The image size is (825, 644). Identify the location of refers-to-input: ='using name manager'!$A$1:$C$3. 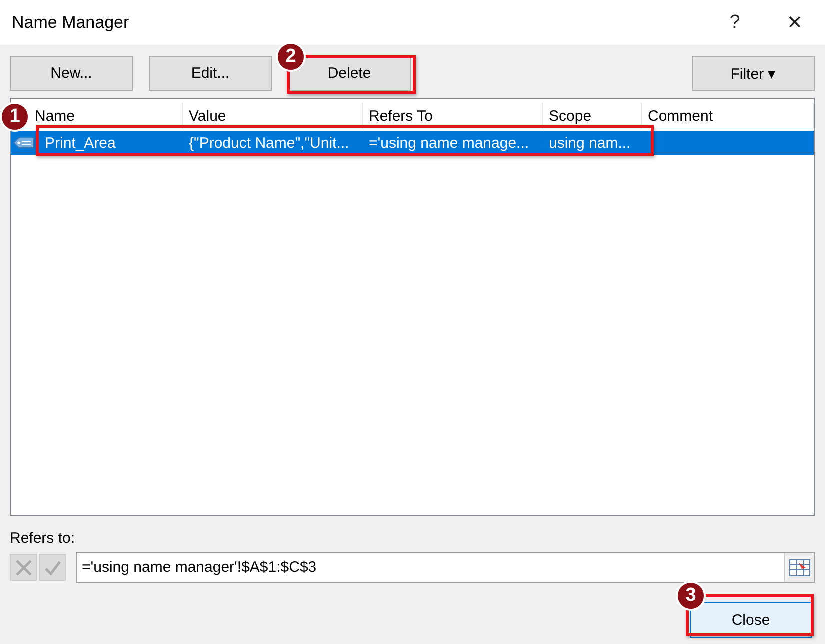
(430, 567).